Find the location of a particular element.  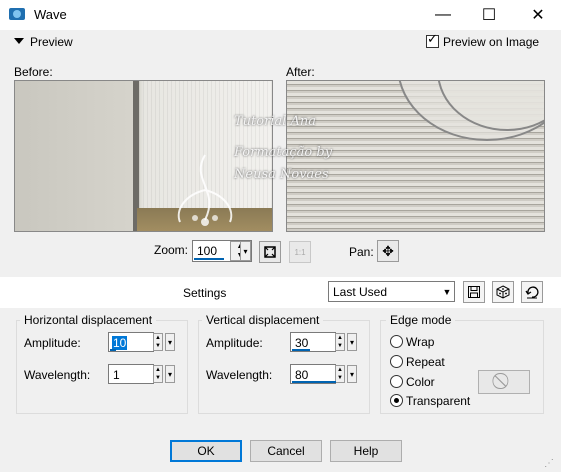

watermark-line-1: Tutorial Ana is located at coordinates (275, 121).